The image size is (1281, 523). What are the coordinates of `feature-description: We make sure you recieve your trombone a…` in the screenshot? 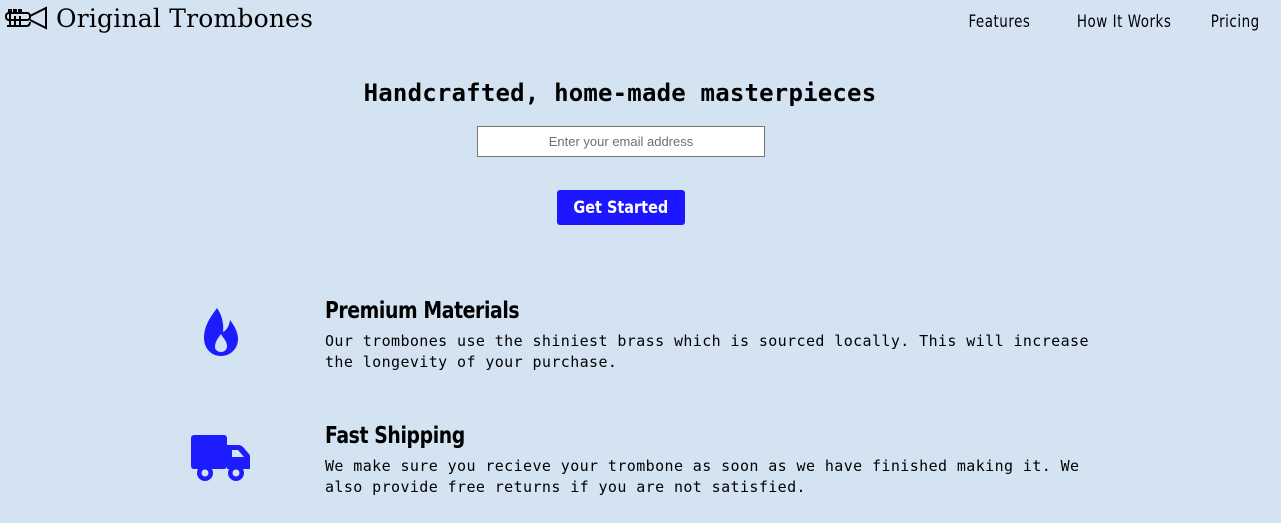 It's located at (702, 476).